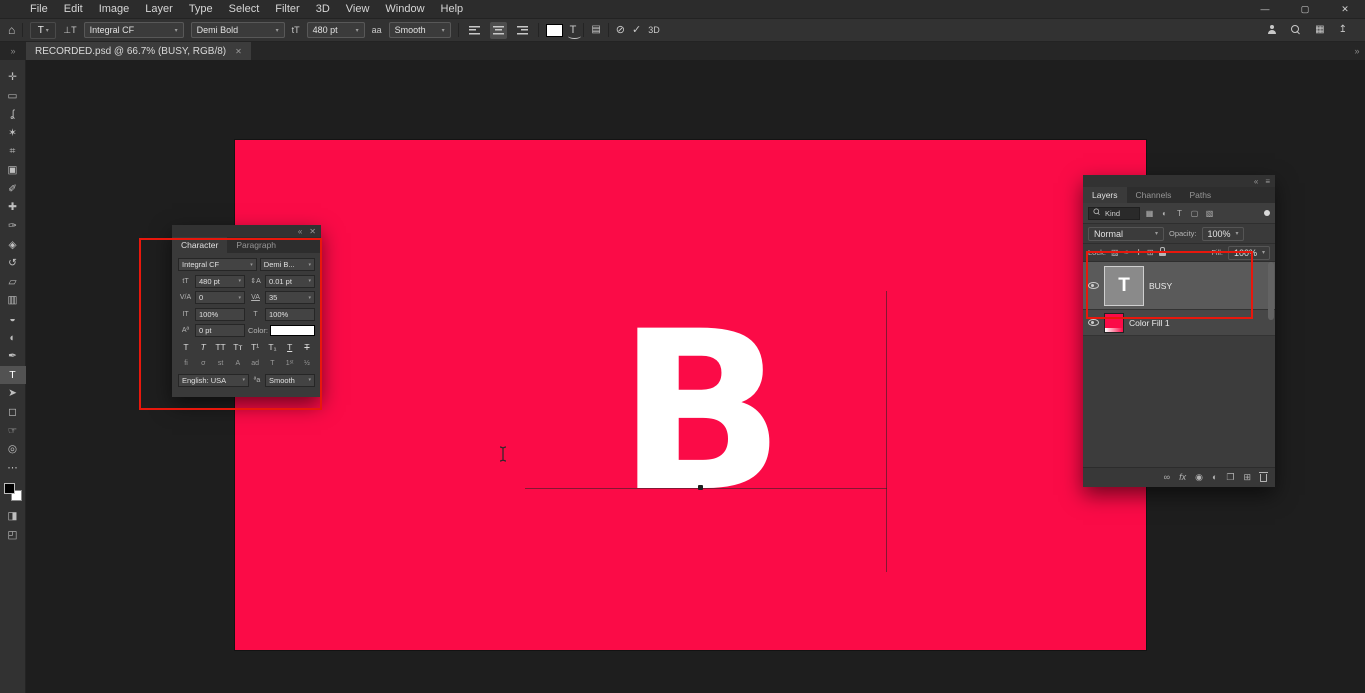  Describe the element at coordinates (1114, 322) in the screenshot. I see `fill-layer-thumbnail` at that location.